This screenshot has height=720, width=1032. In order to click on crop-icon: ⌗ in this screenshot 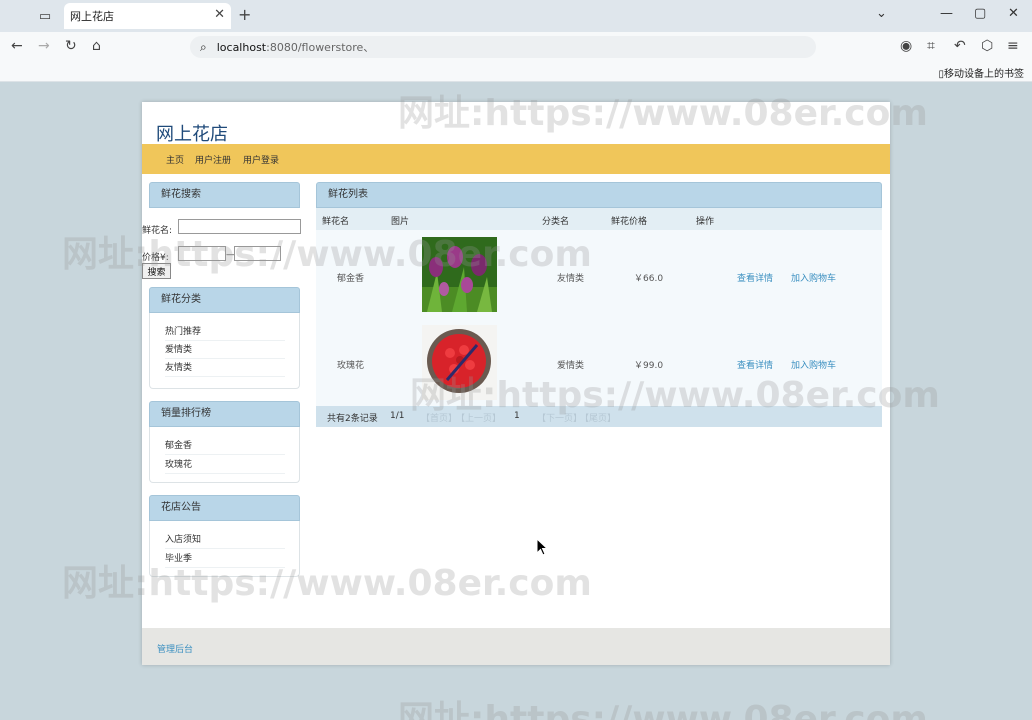, I will do `click(931, 46)`.